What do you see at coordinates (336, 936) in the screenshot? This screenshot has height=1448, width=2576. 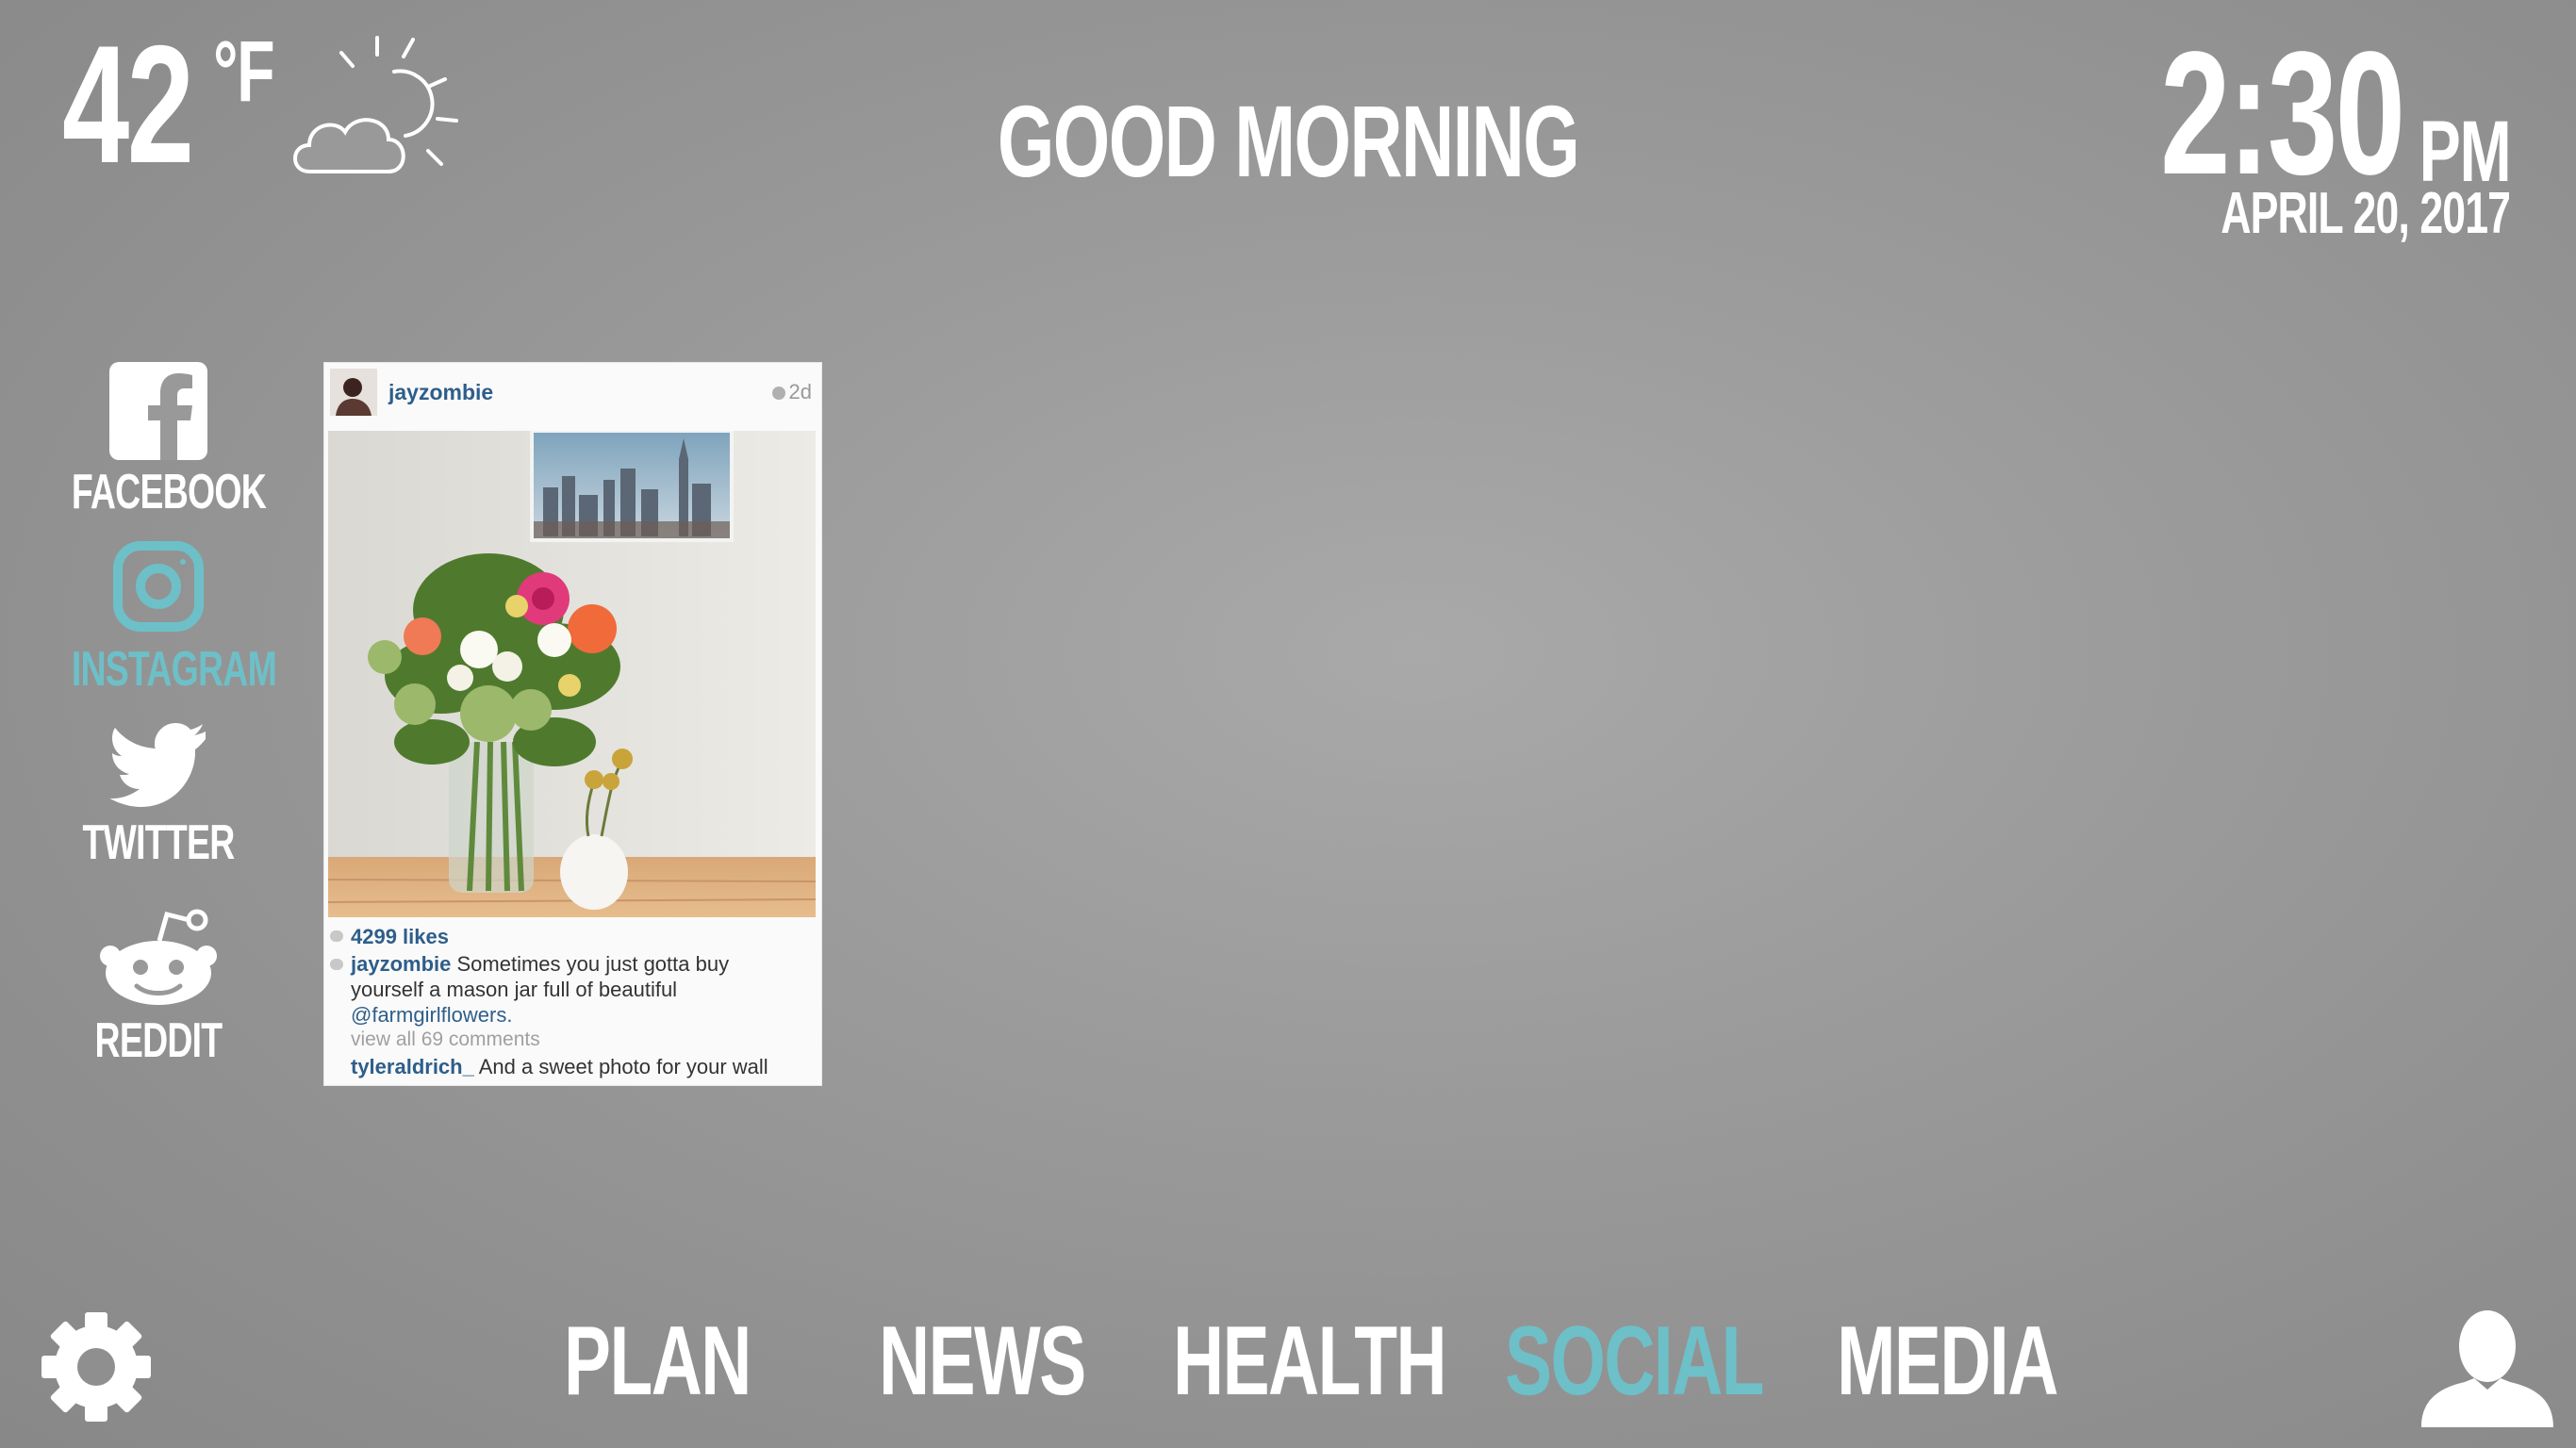 I see `heart-icon` at bounding box center [336, 936].